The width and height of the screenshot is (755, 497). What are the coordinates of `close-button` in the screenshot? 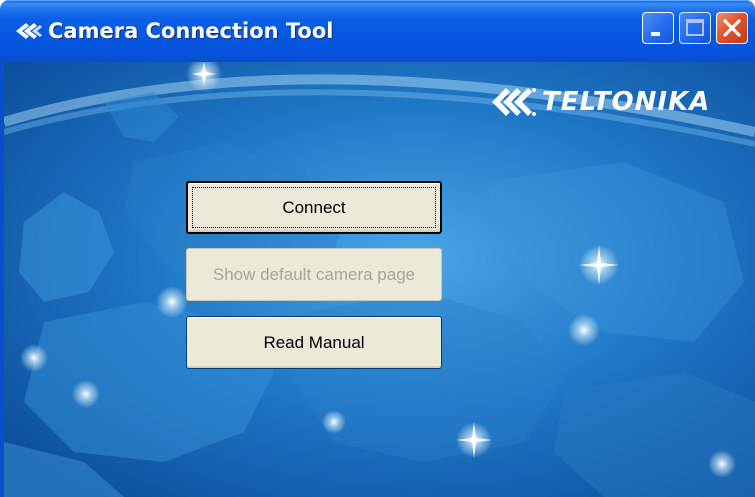 It's located at (732, 28).